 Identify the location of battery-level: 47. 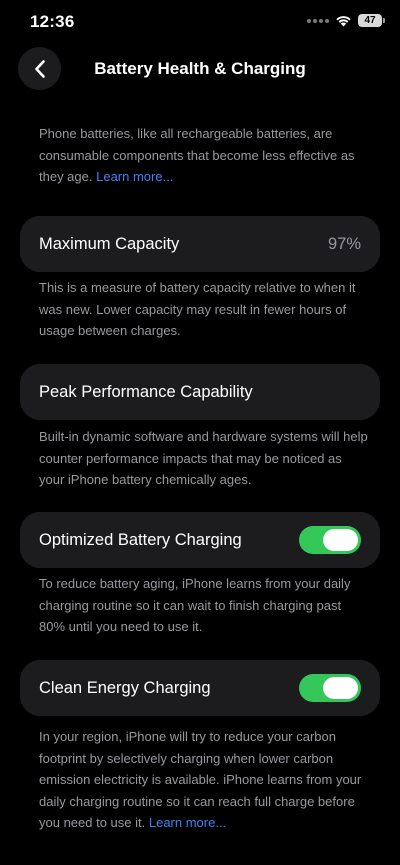
(370, 20).